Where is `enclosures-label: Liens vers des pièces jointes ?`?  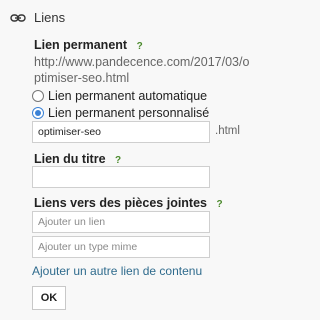 enclosures-label: Liens vers des pièces jointes ? is located at coordinates (128, 203).